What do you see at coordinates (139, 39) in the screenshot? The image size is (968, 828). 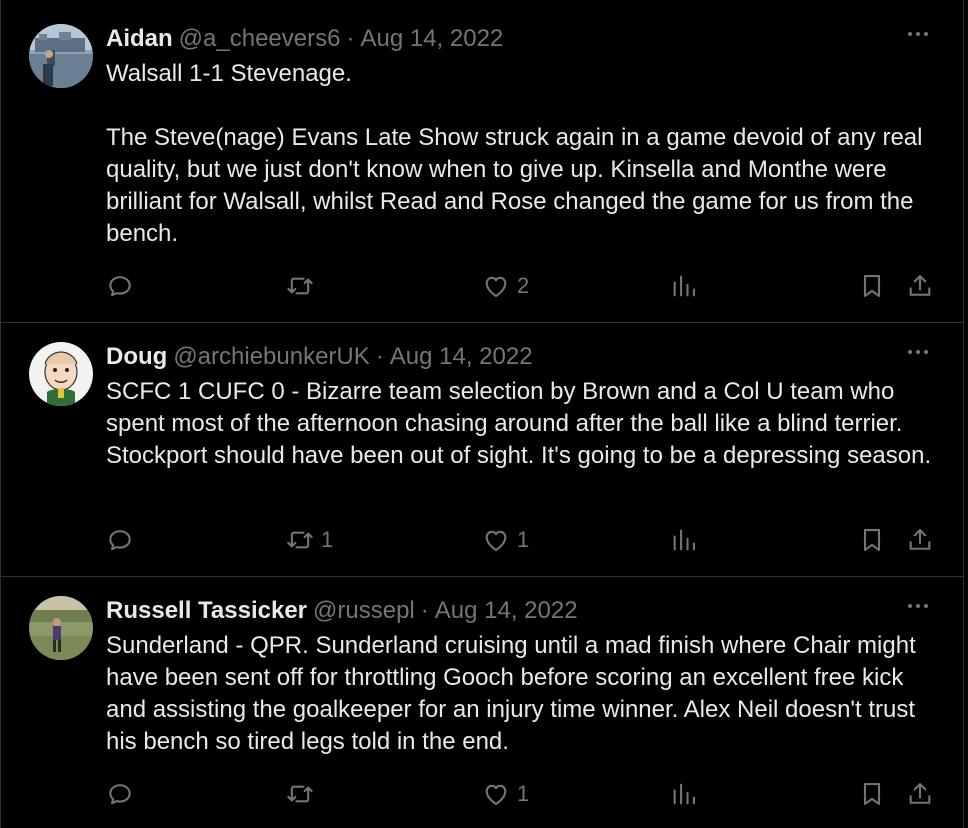 I see `author-name: Aidan` at bounding box center [139, 39].